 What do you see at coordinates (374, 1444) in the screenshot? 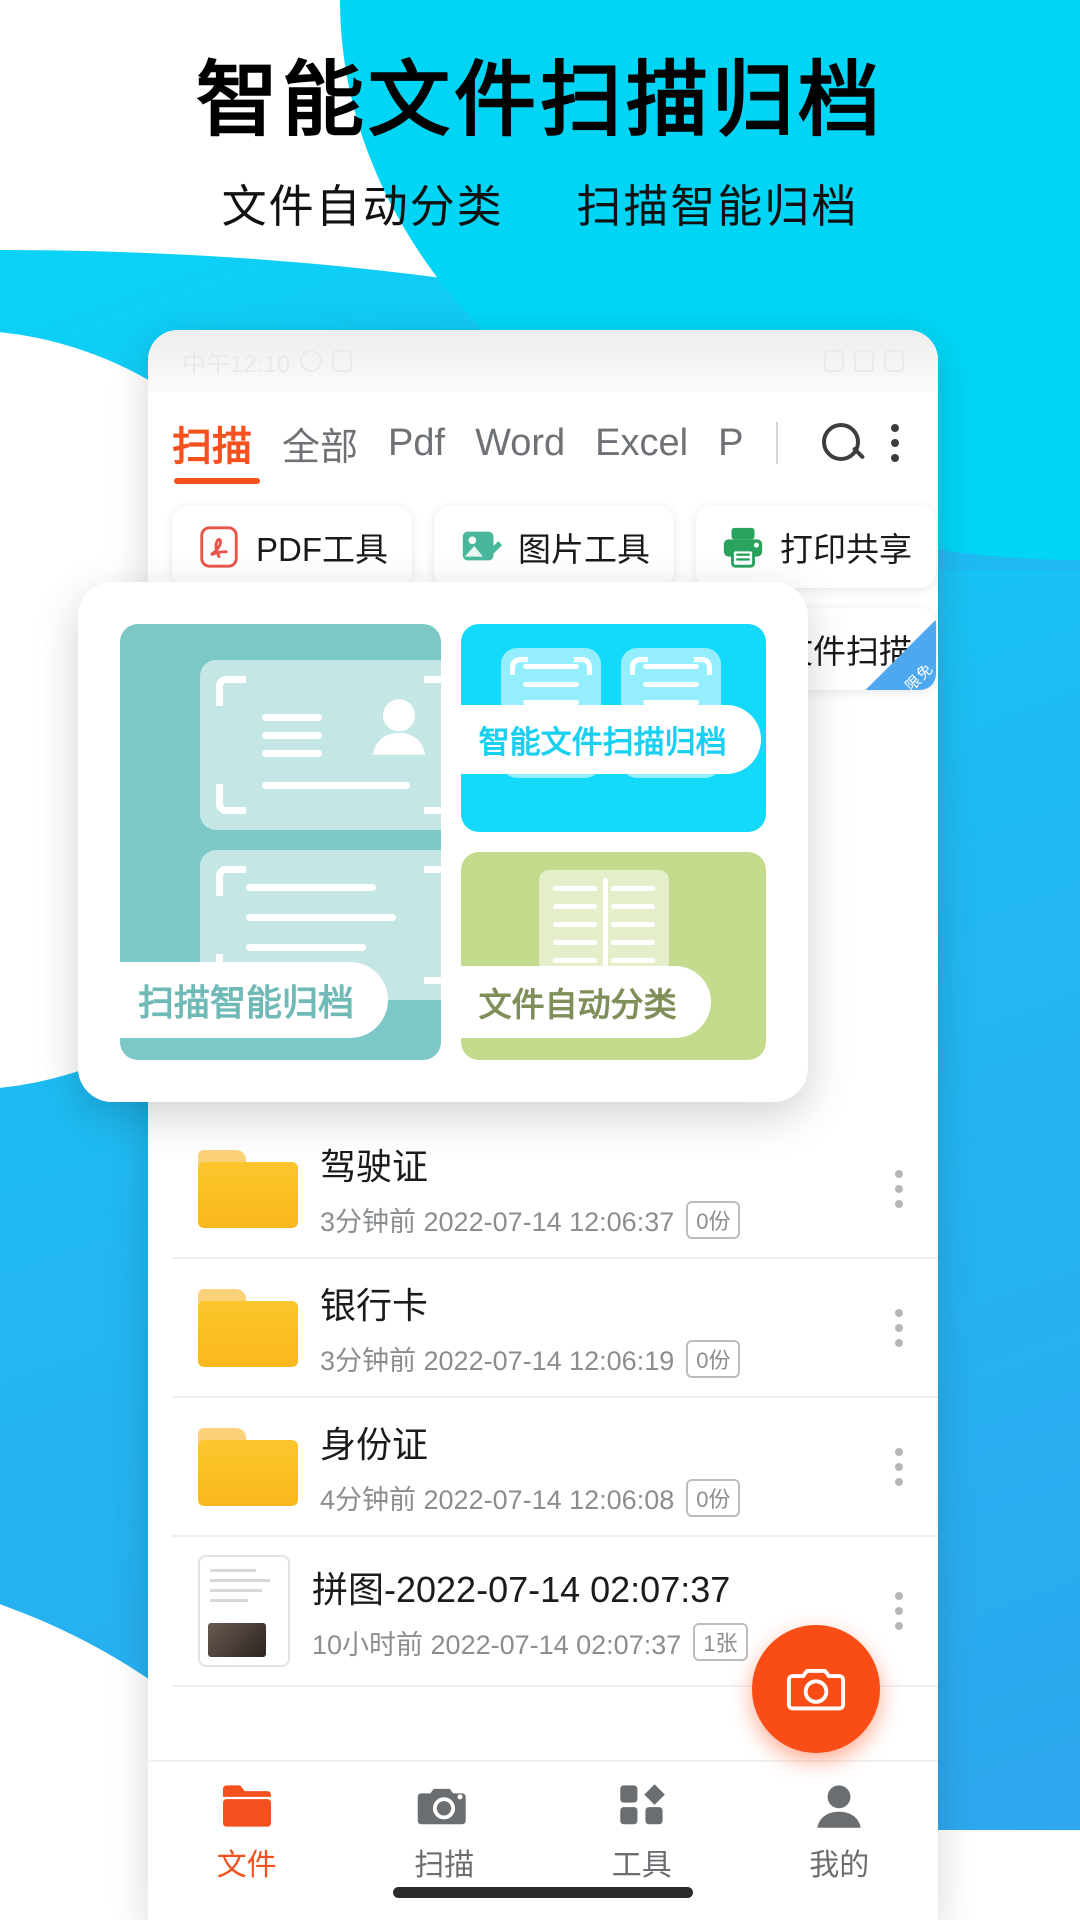
I see `file-name: 身份证` at bounding box center [374, 1444].